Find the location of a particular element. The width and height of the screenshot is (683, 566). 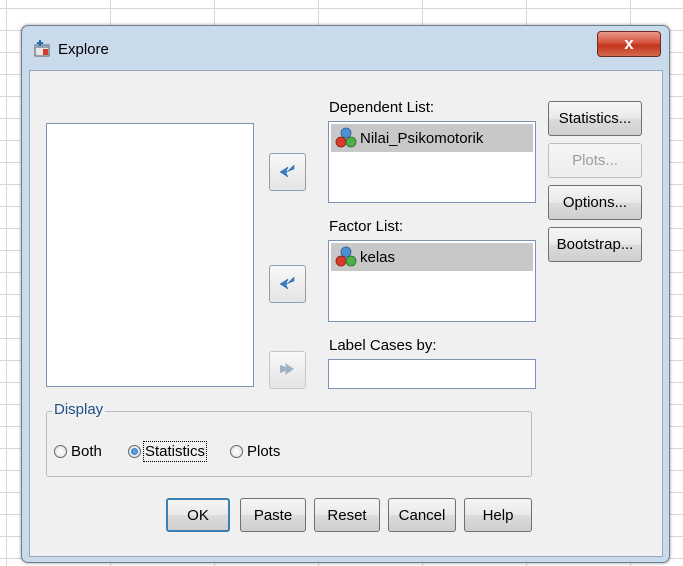

display-group is located at coordinates (289, 444).